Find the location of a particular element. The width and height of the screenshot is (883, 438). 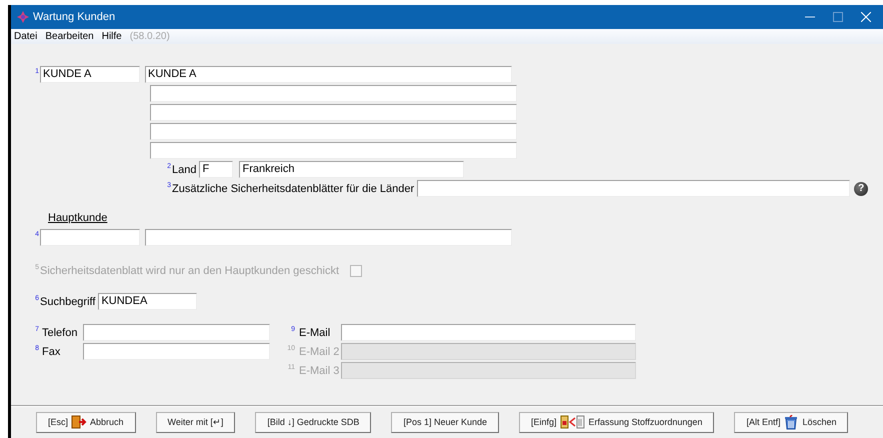

menu-item: Hilfe is located at coordinates (112, 36).